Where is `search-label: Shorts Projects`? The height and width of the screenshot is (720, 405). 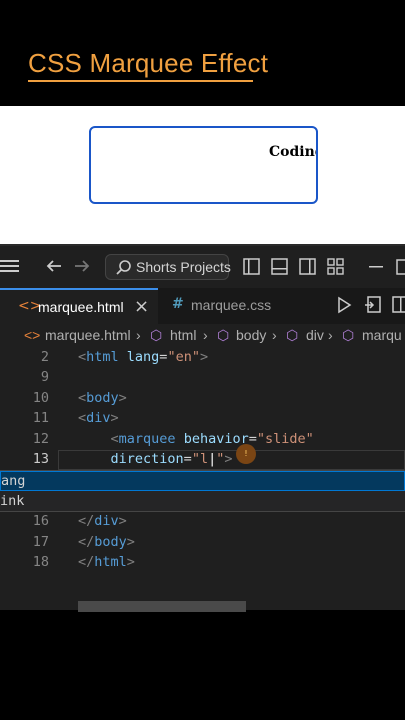 search-label: Shorts Projects is located at coordinates (183, 267).